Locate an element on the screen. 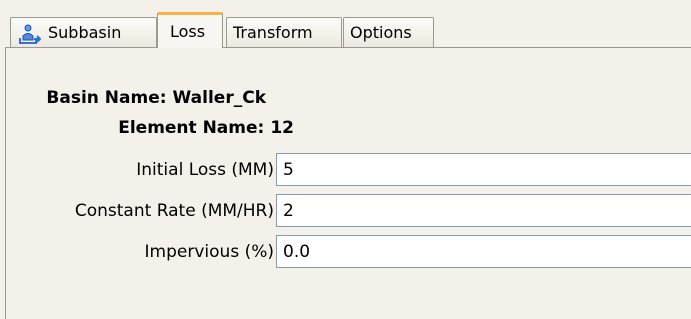  initial-loss-label: Initial Loss (MM) is located at coordinates (205, 170).